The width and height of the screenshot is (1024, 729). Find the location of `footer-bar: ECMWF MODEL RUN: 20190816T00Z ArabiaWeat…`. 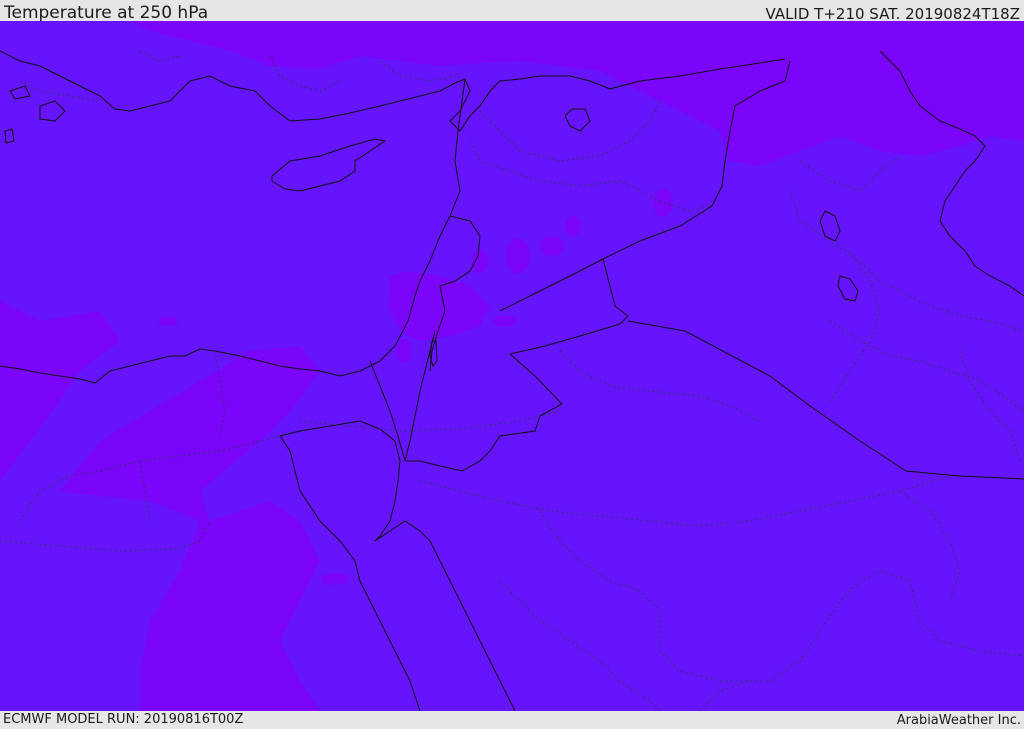

footer-bar: ECMWF MODEL RUN: 20190816T00Z ArabiaWeat… is located at coordinates (512, 720).